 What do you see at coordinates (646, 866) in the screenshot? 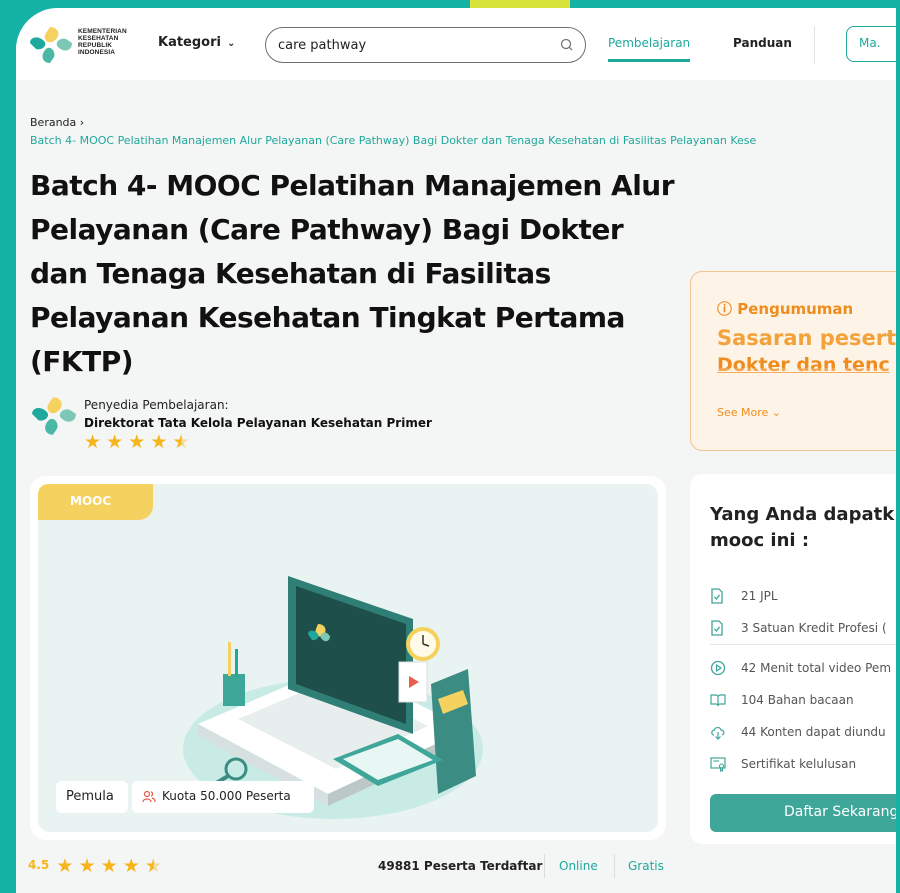
I see `price-label: Gratis` at bounding box center [646, 866].